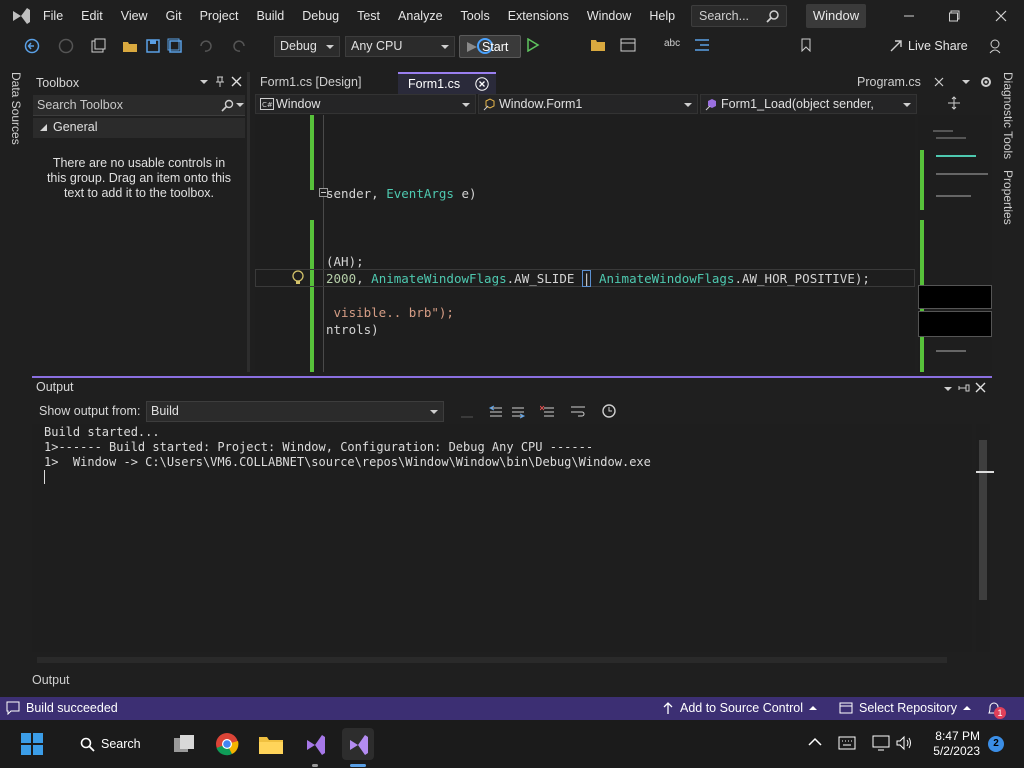 The image size is (1024, 768). Describe the element at coordinates (672, 43) in the screenshot. I see `spell-check-icon: abc` at that location.